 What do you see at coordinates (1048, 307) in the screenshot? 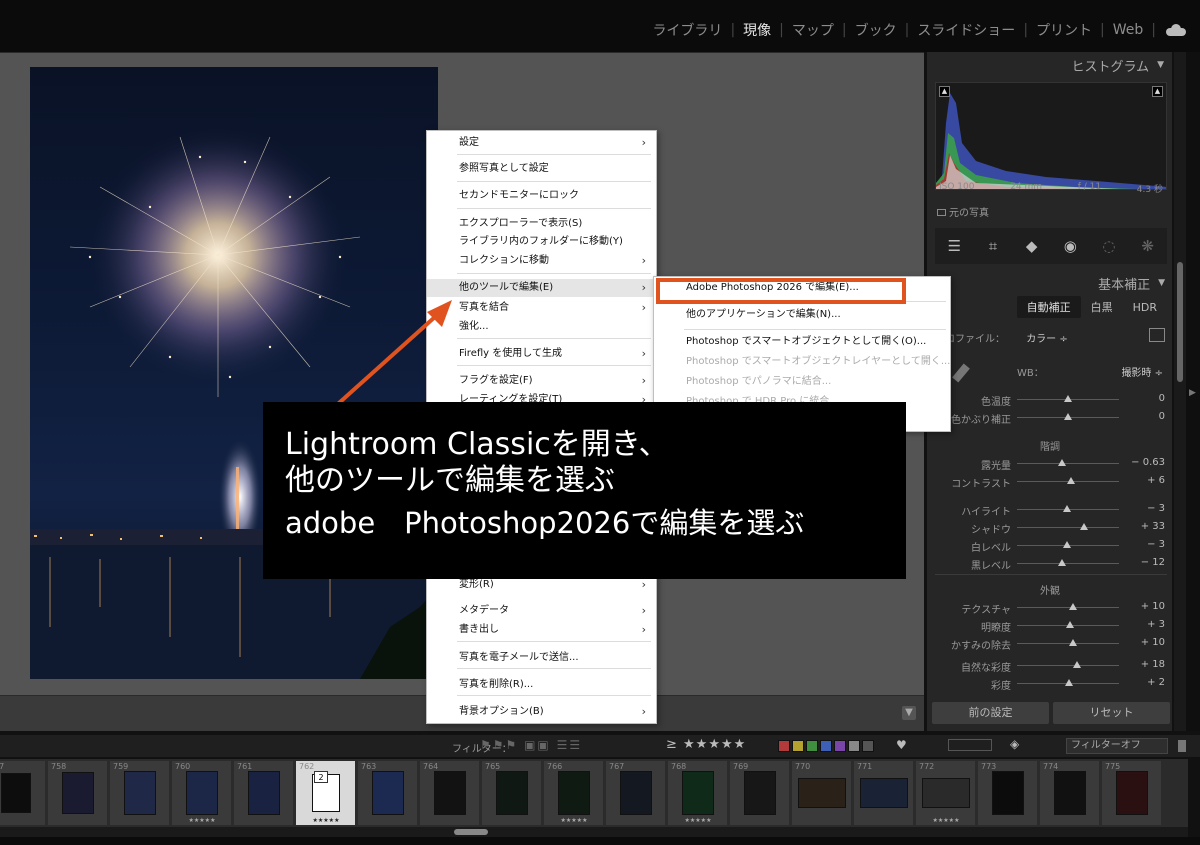
I see `auto-button: 自動補正` at bounding box center [1048, 307].